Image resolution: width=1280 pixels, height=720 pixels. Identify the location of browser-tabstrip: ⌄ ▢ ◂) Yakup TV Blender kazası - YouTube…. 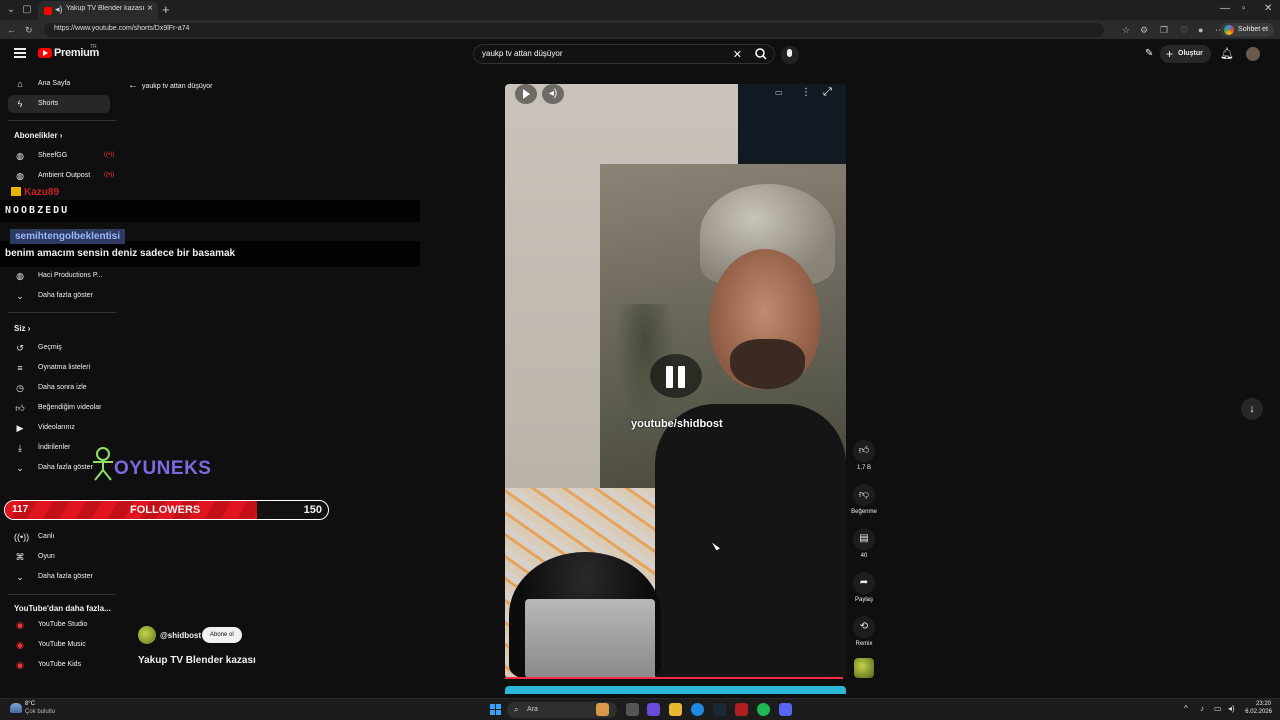
(640, 10).